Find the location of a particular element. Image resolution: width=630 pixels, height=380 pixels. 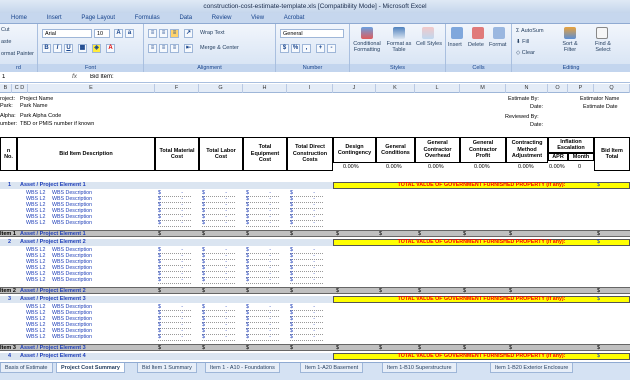

column-header: N is located at coordinates (527, 88).